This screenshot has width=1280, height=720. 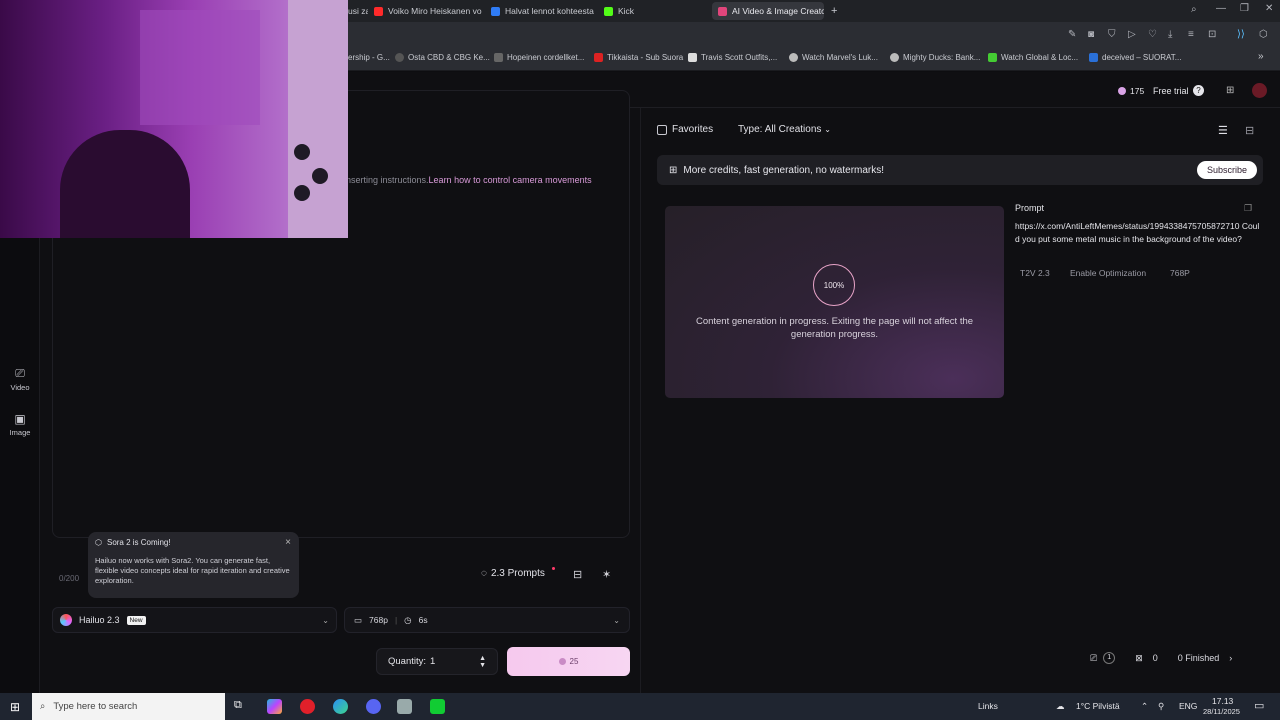 What do you see at coordinates (1223, 130) in the screenshot?
I see `list-view-icon: ☰` at bounding box center [1223, 130].